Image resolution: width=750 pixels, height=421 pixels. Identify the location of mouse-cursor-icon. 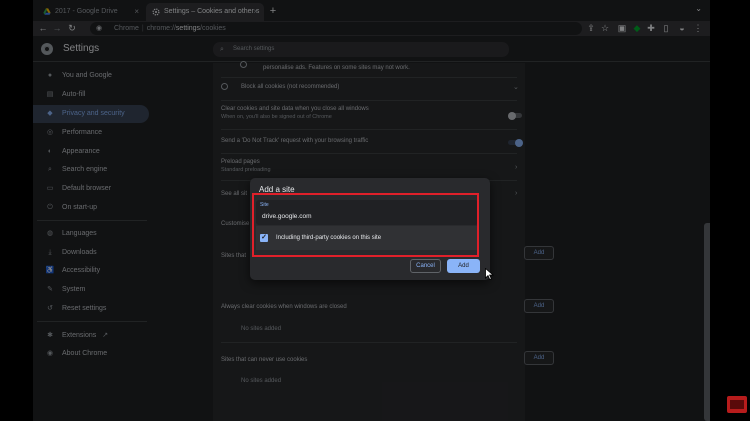
(489, 274).